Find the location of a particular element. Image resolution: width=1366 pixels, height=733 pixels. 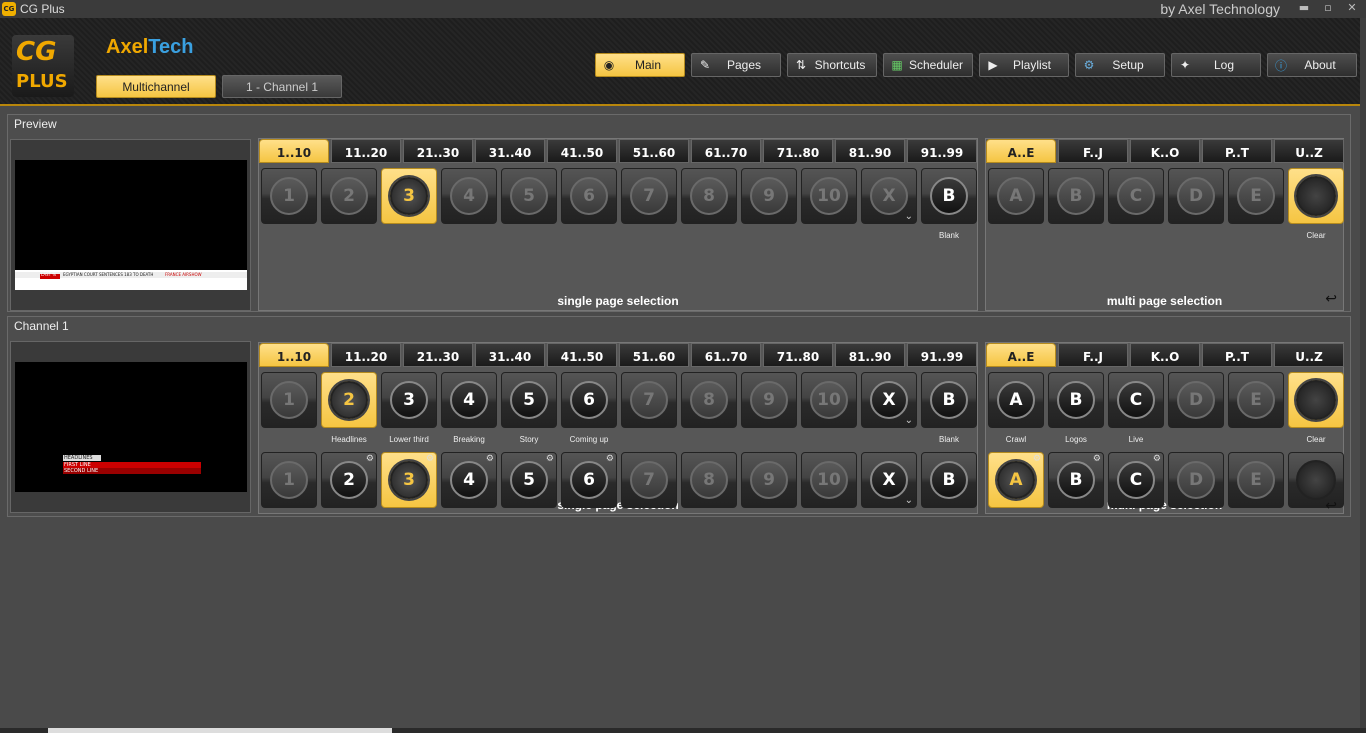

tab-channel-1: 1 - Channel 1 is located at coordinates (282, 86).